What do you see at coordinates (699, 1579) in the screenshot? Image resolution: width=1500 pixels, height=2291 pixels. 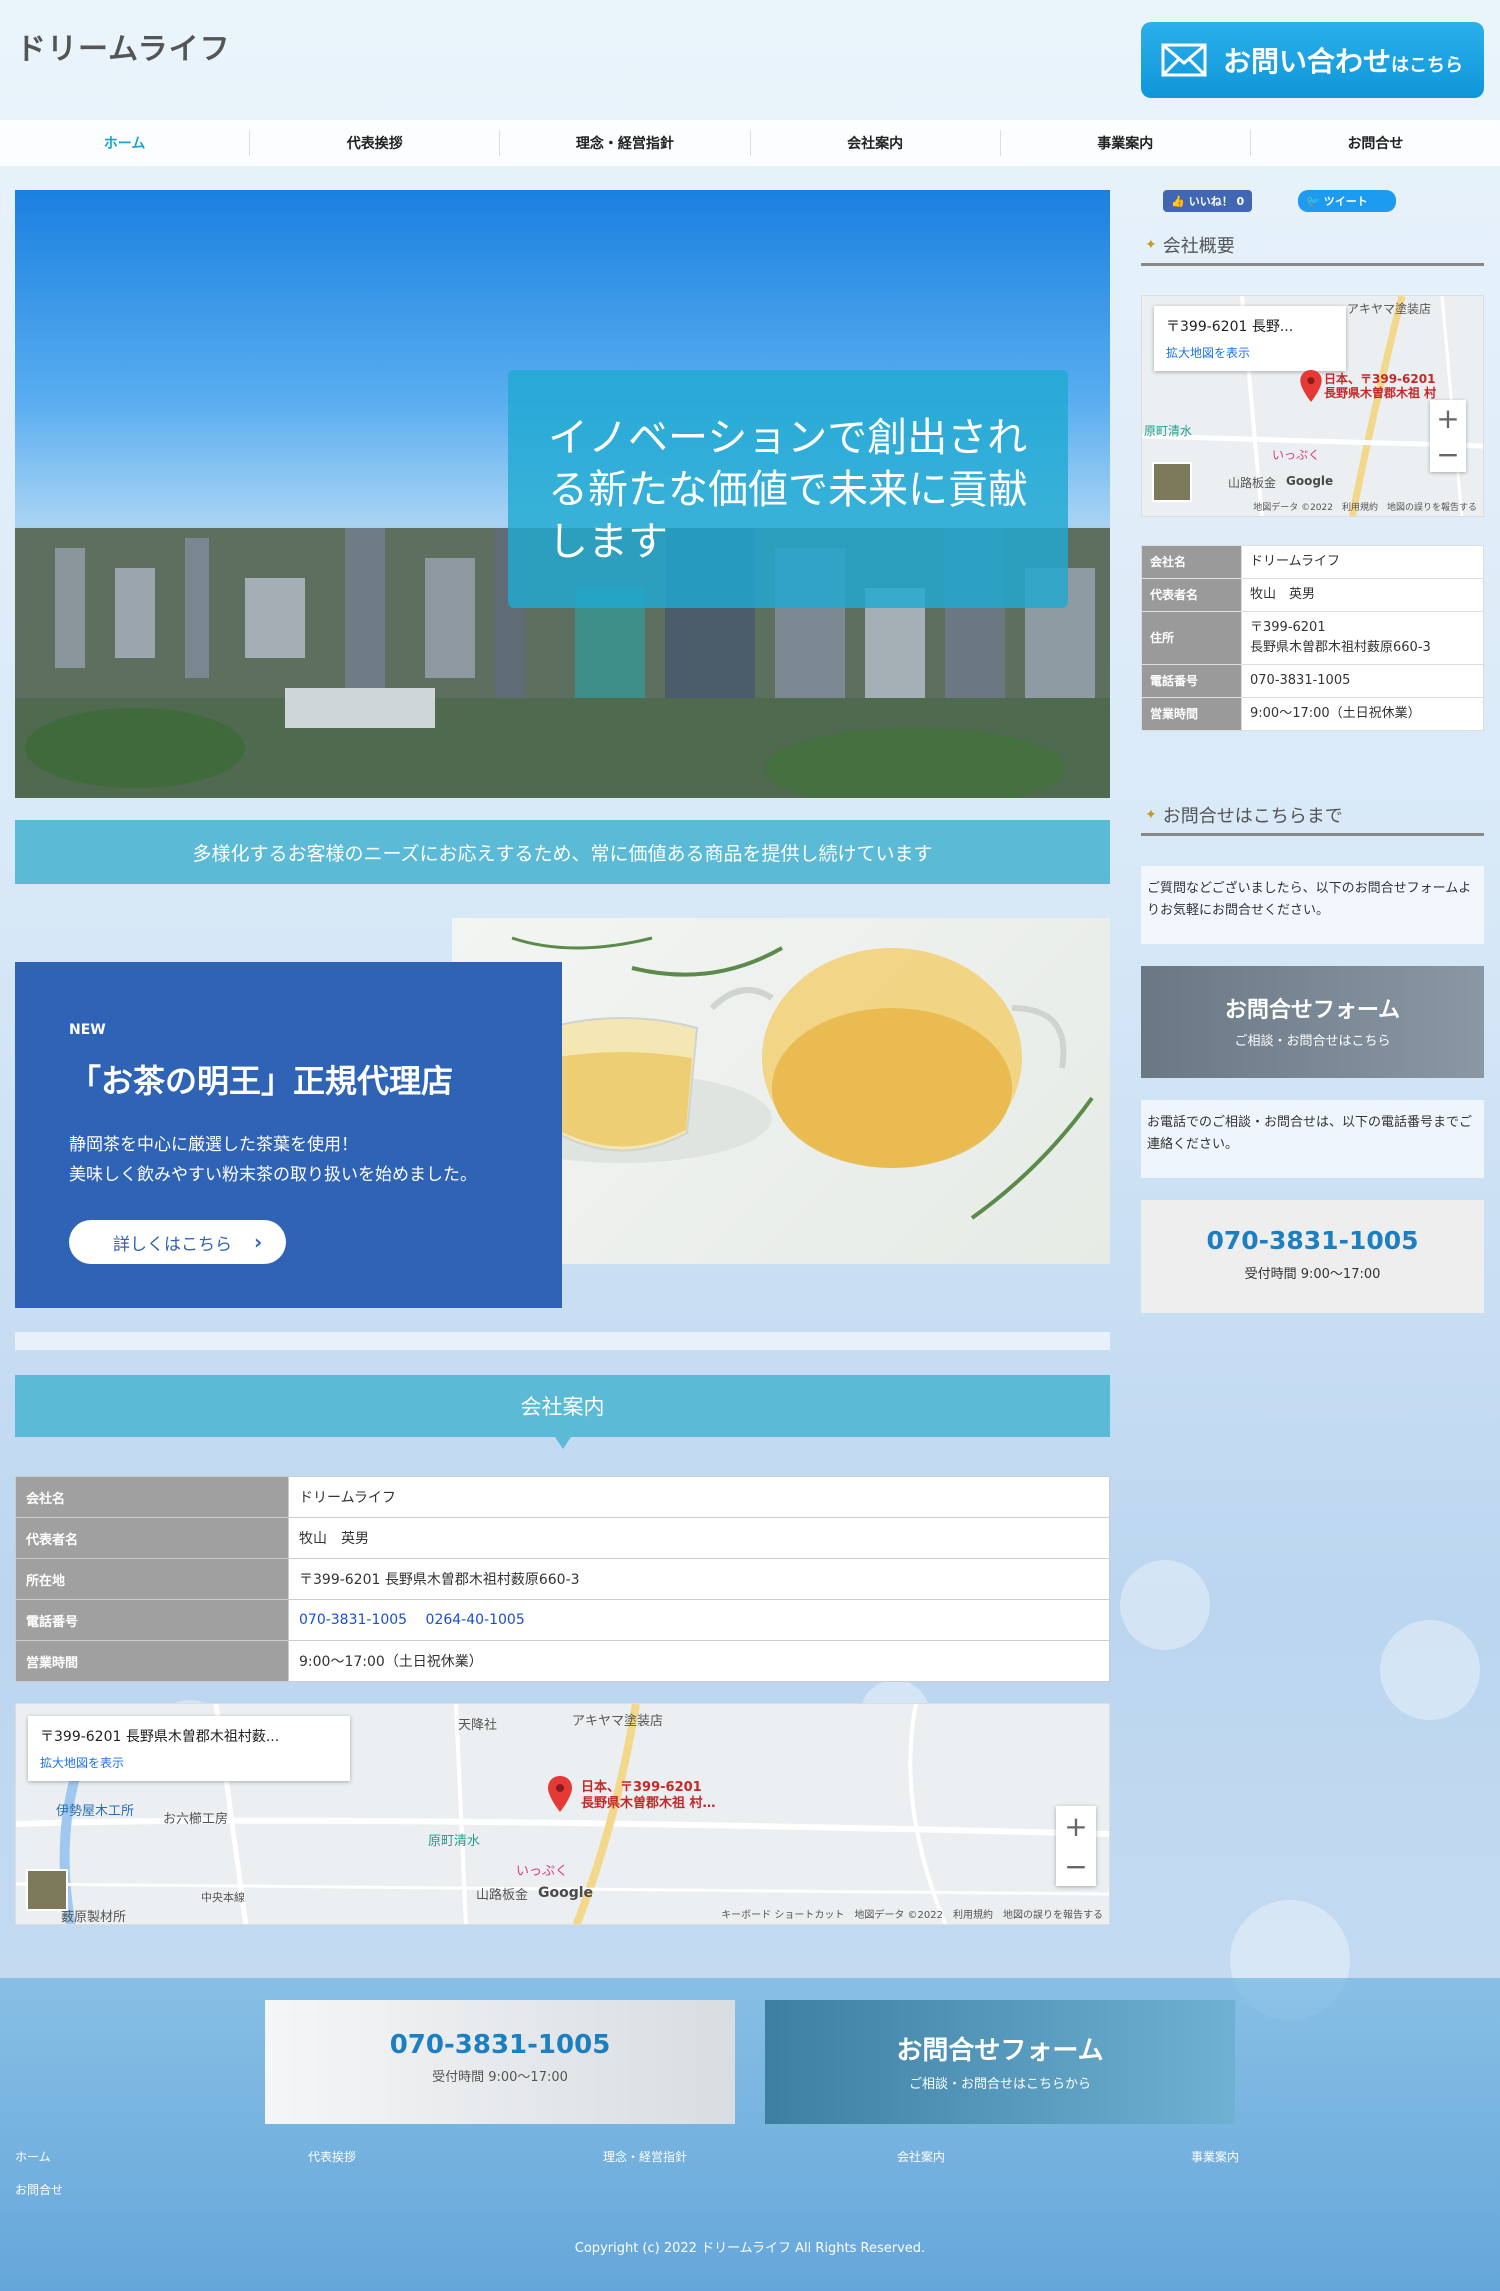 I see `table-value: 〒399-6201 長野県木曽郡木祖村薮原660-3` at bounding box center [699, 1579].